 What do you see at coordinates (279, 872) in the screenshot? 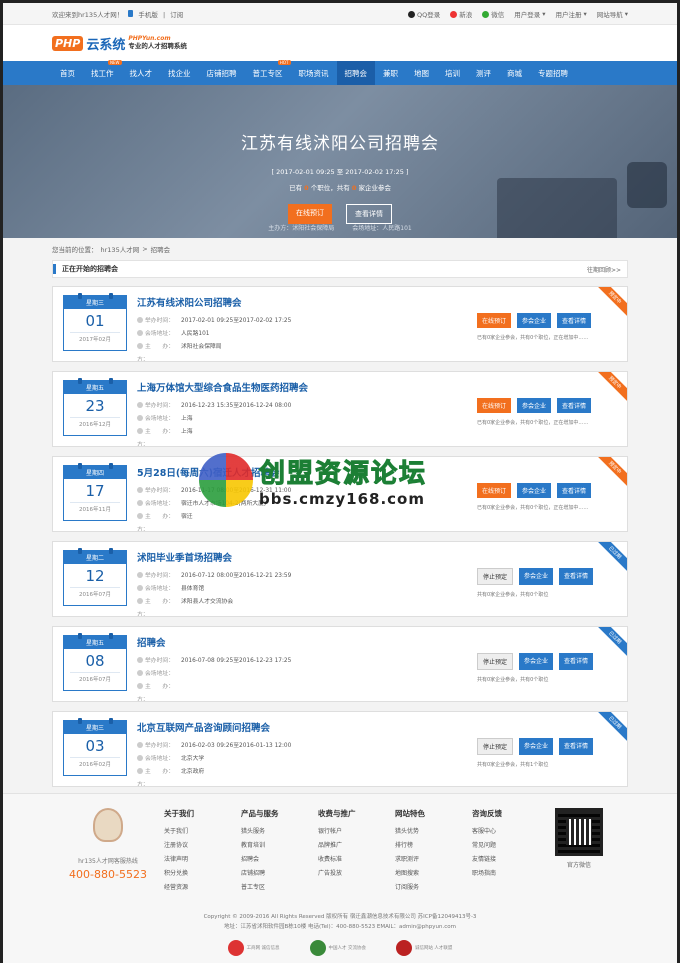
I see `footer-link: 店铺招聘` at bounding box center [279, 872].